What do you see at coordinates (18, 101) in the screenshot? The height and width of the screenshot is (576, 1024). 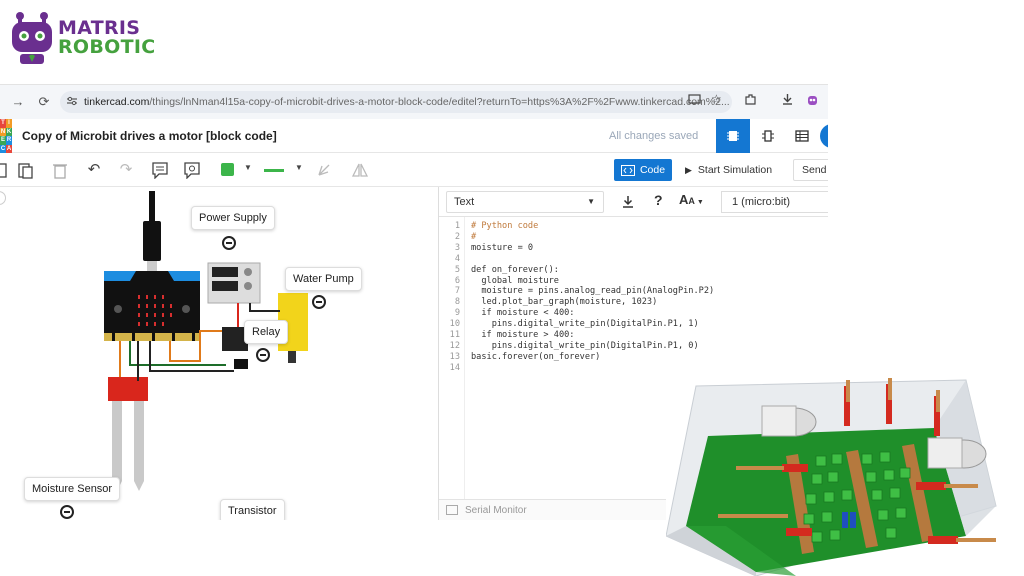 I see `forward-icon: →` at bounding box center [18, 101].